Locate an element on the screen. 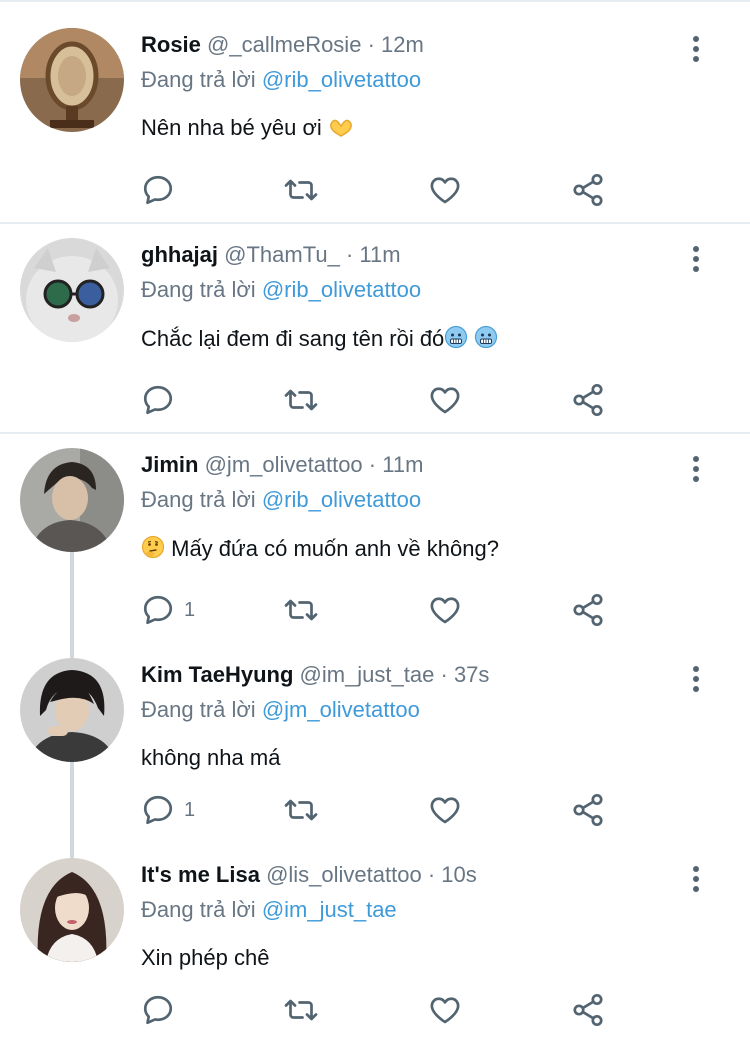  cold-face-emoji is located at coordinates (456, 340).